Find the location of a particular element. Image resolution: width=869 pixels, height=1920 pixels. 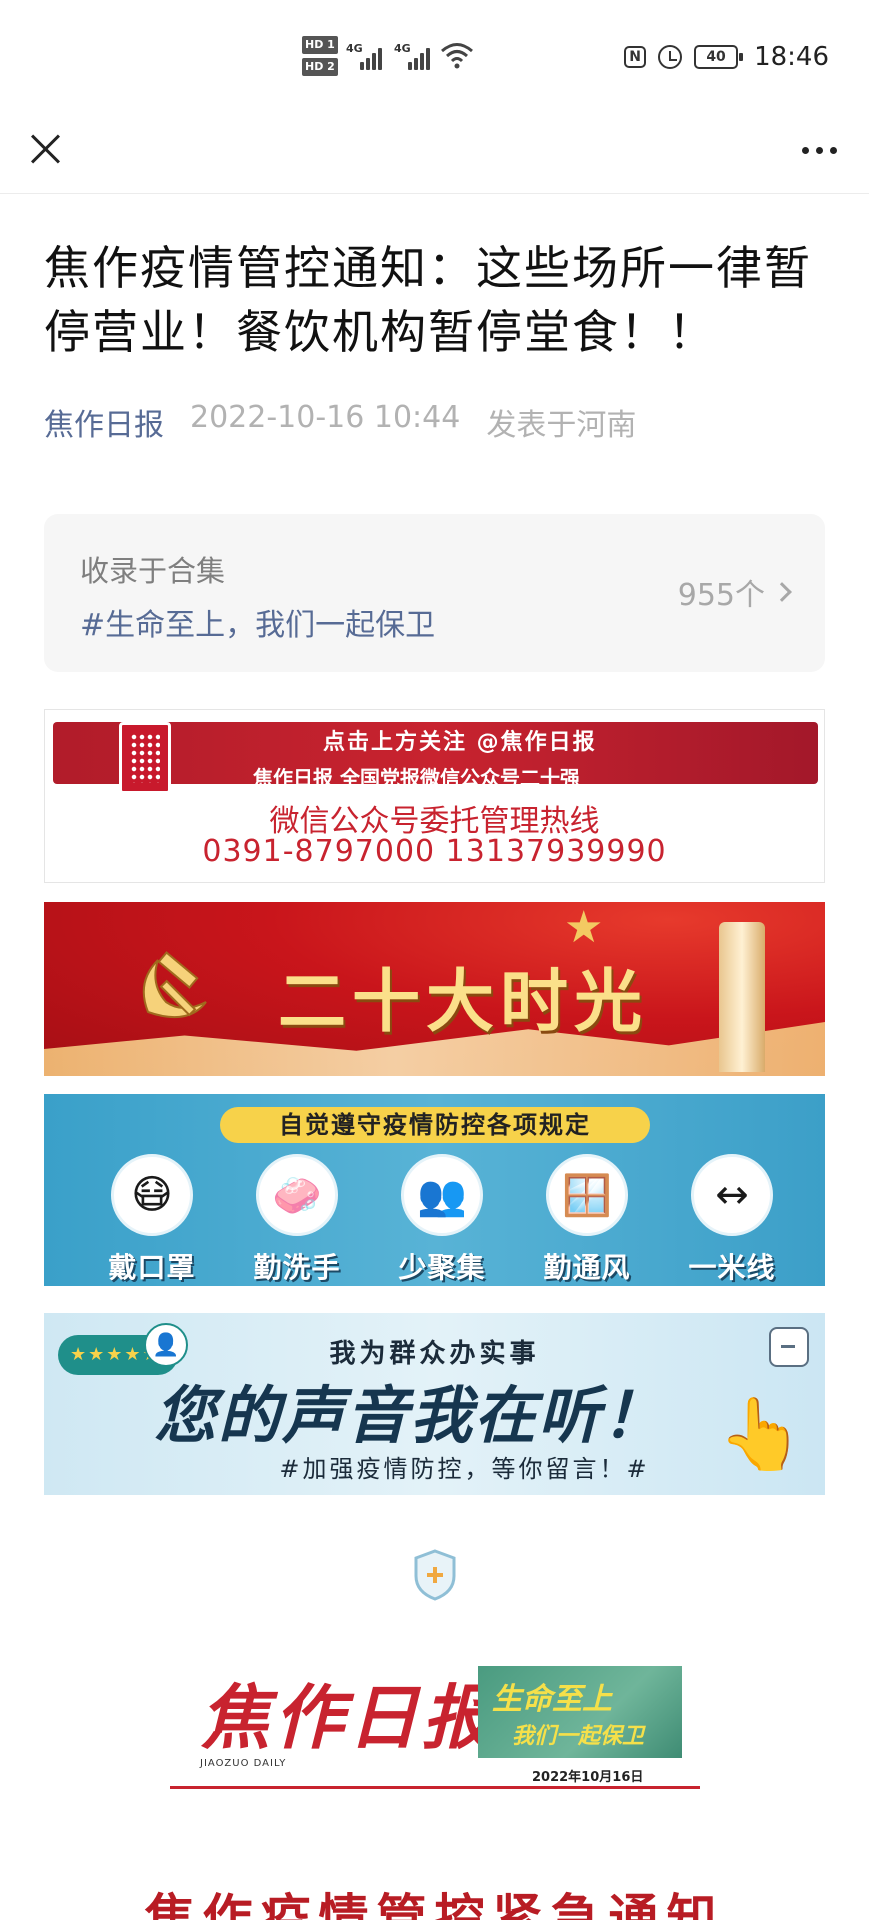

rule-ventilation: 🪟 勤通风 is located at coordinates (587, 1220).